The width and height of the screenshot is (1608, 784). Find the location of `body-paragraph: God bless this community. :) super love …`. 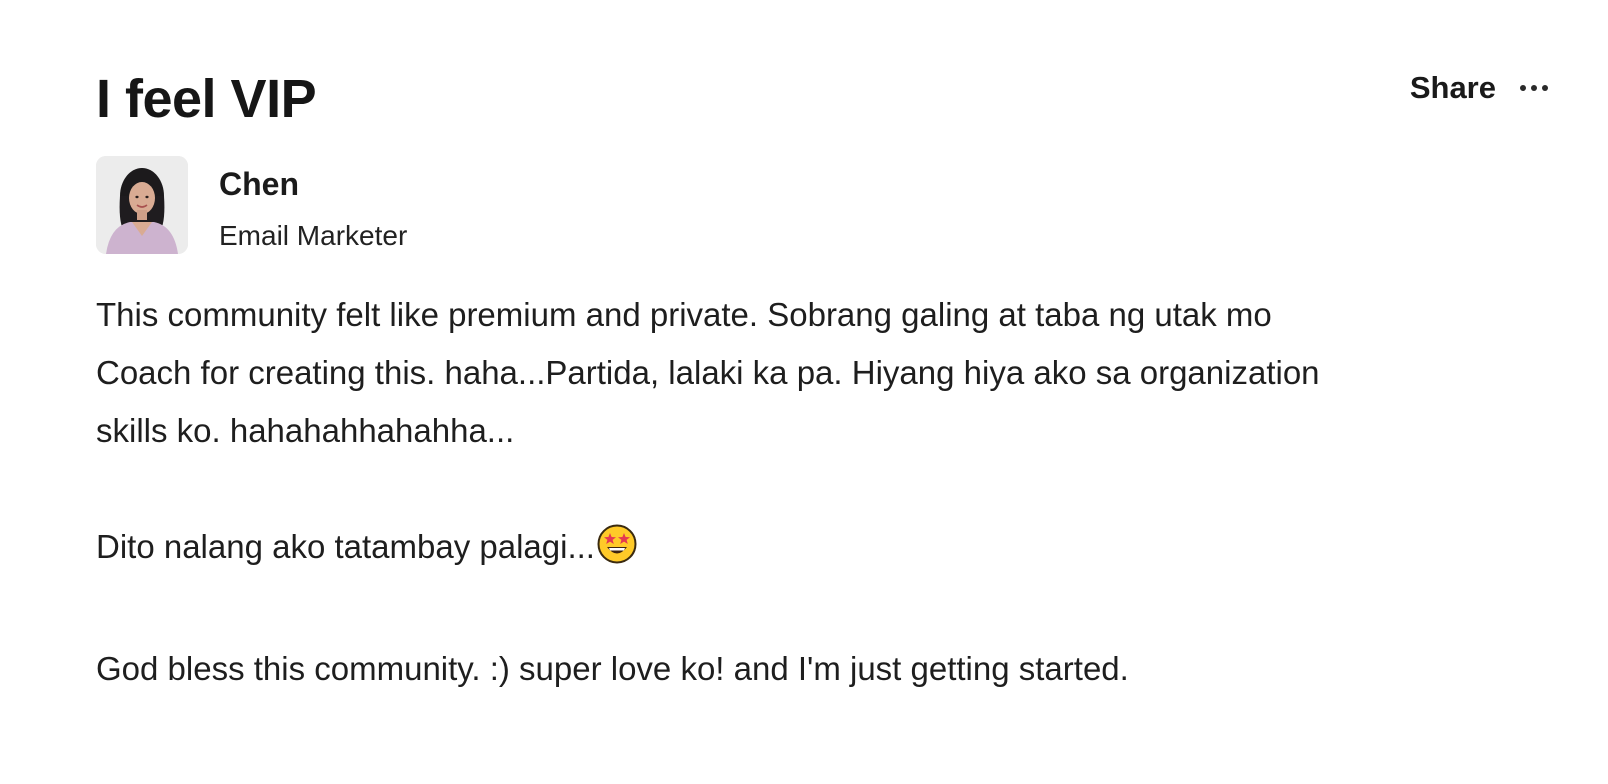

body-paragraph: God bless this community. :) super love … is located at coordinates (612, 668).